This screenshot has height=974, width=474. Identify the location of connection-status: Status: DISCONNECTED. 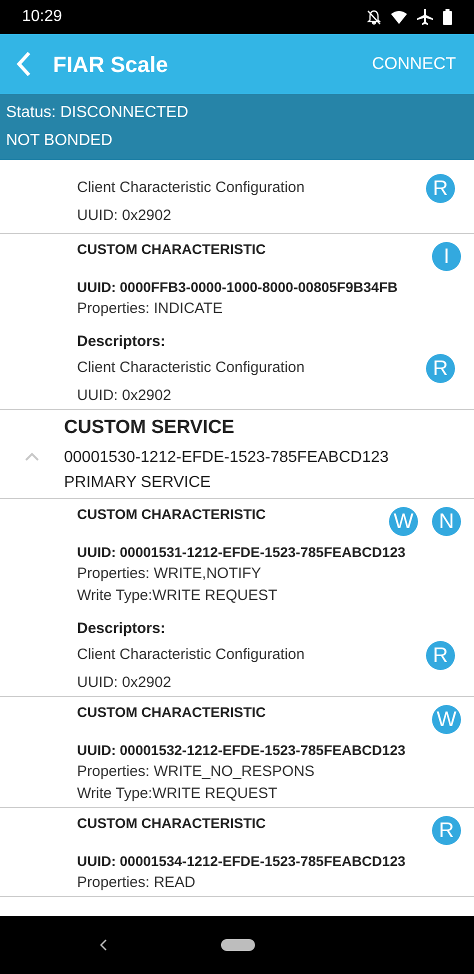
(98, 113).